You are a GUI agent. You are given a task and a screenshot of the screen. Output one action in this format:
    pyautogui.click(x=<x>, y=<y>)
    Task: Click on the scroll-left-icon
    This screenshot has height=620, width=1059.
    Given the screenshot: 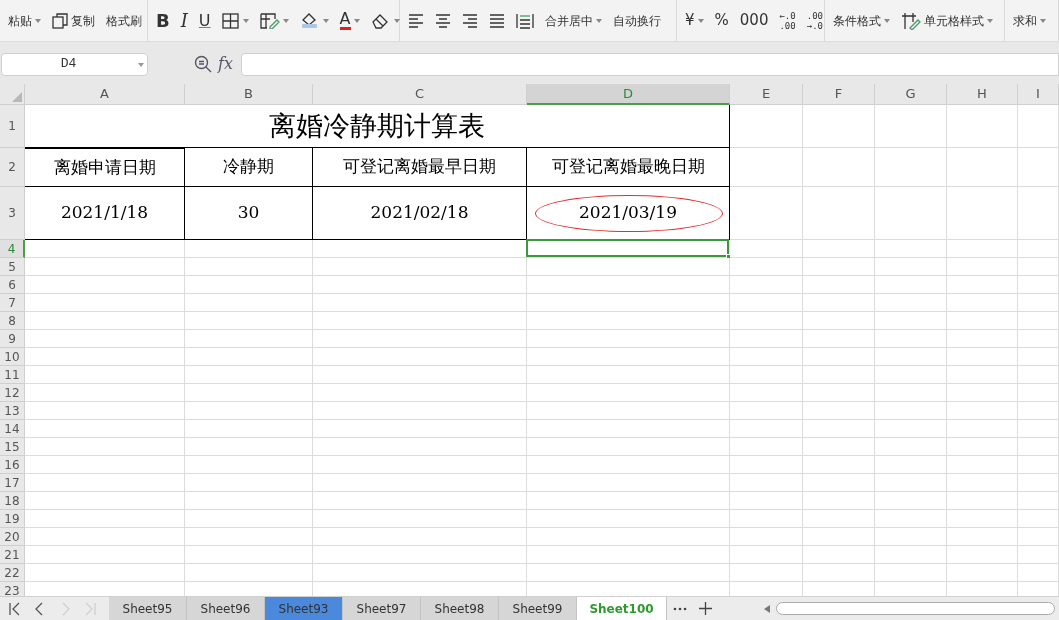 What is the action you would take?
    pyautogui.click(x=767, y=608)
    